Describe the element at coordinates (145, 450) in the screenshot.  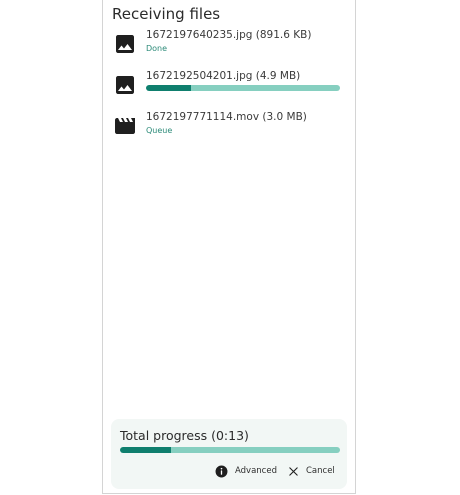
I see `total-progress-fill` at that location.